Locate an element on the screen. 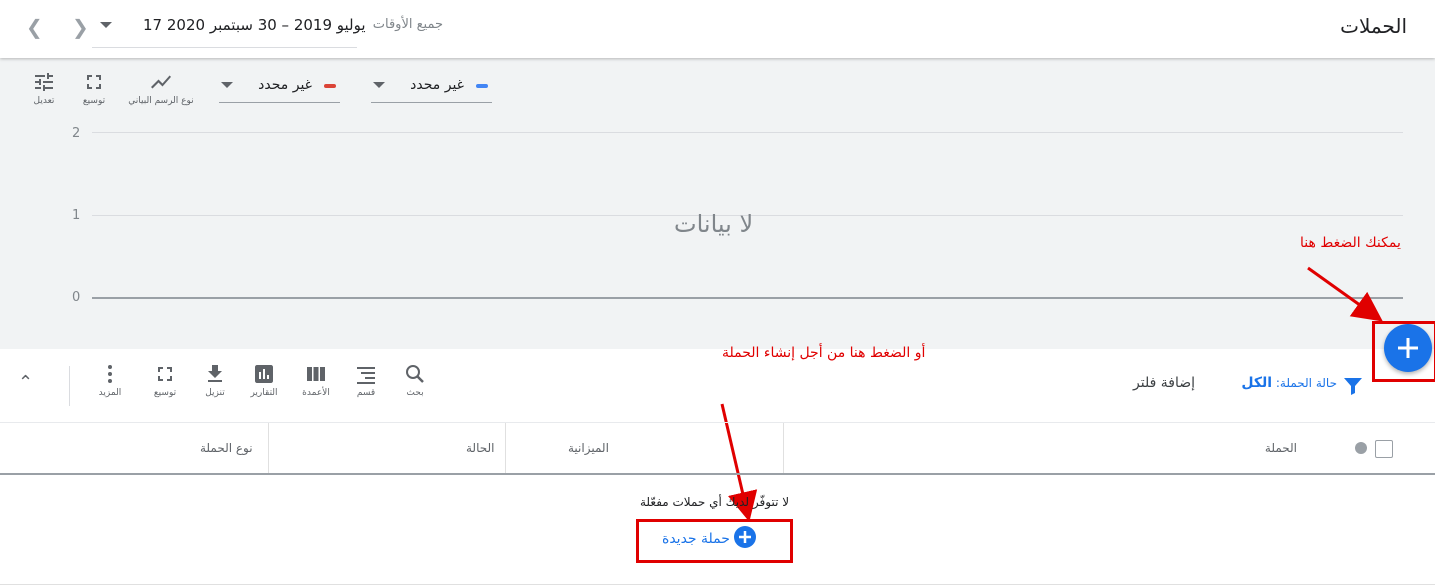 This screenshot has height=587, width=1435. annotation-or-click-here: أو الضغط هنا من أجل إنشاء الحملة is located at coordinates (824, 353).